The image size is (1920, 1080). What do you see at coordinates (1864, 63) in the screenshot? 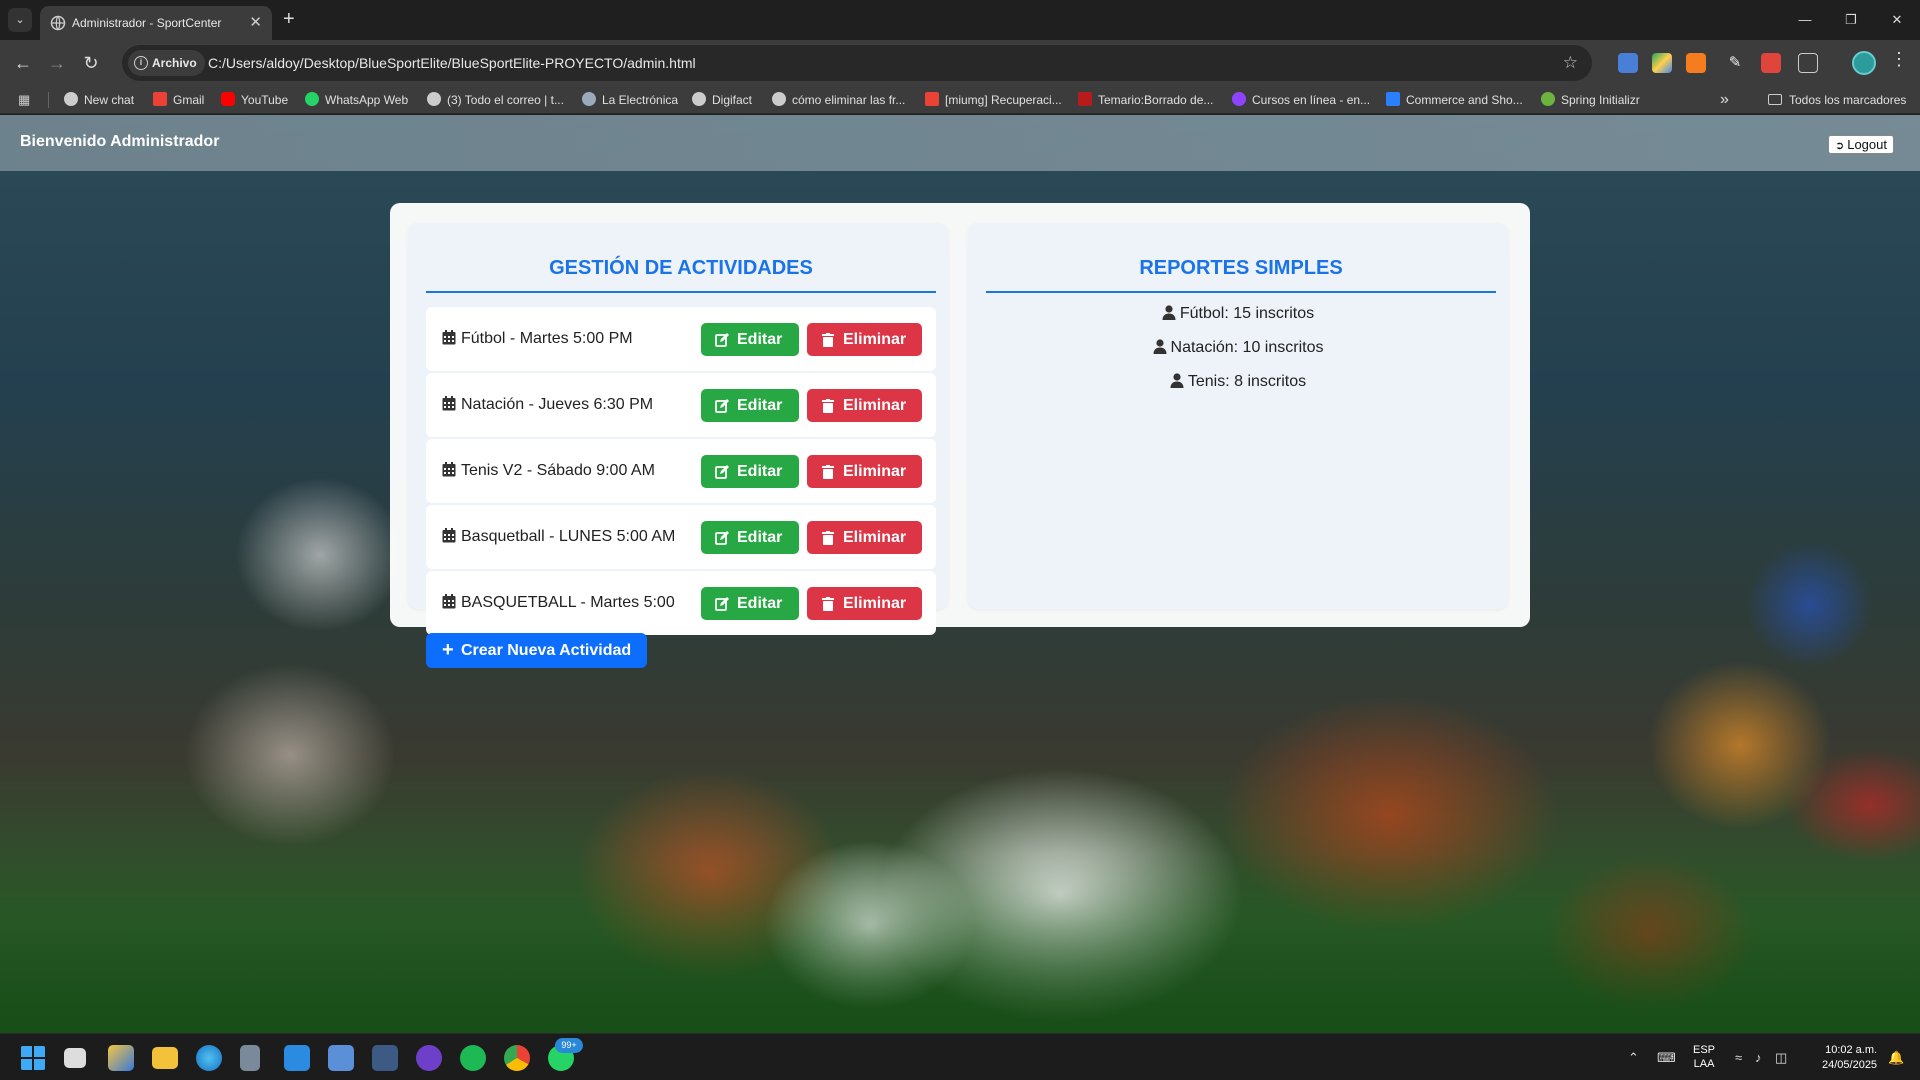
I see `profile-avatar` at bounding box center [1864, 63].